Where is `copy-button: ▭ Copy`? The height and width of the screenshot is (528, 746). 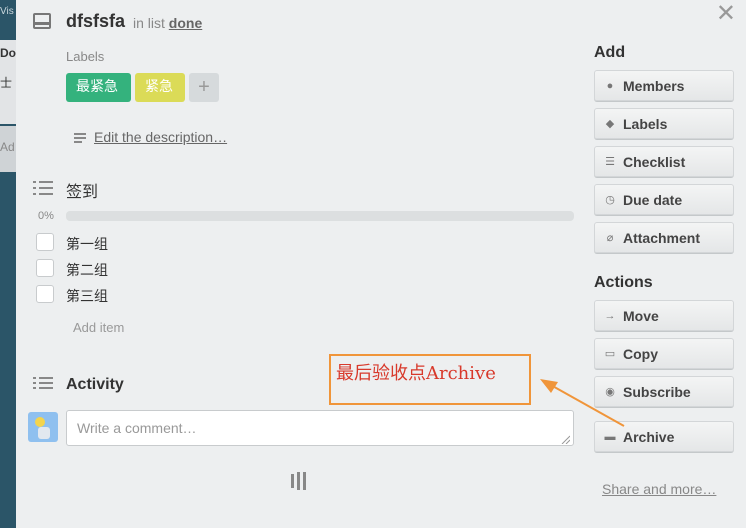
copy-button: ▭ Copy is located at coordinates (664, 354).